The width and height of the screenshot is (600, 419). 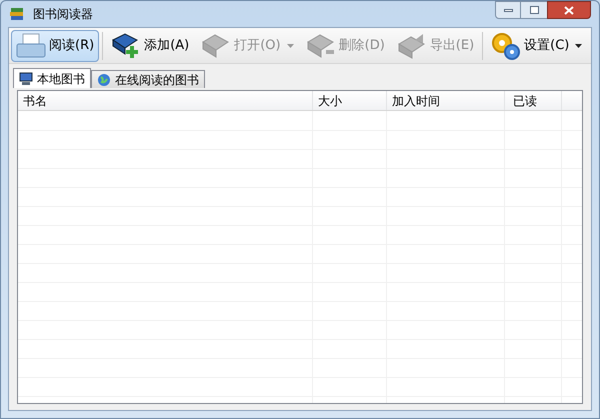 I want to click on globe-icon, so click(x=104, y=79).